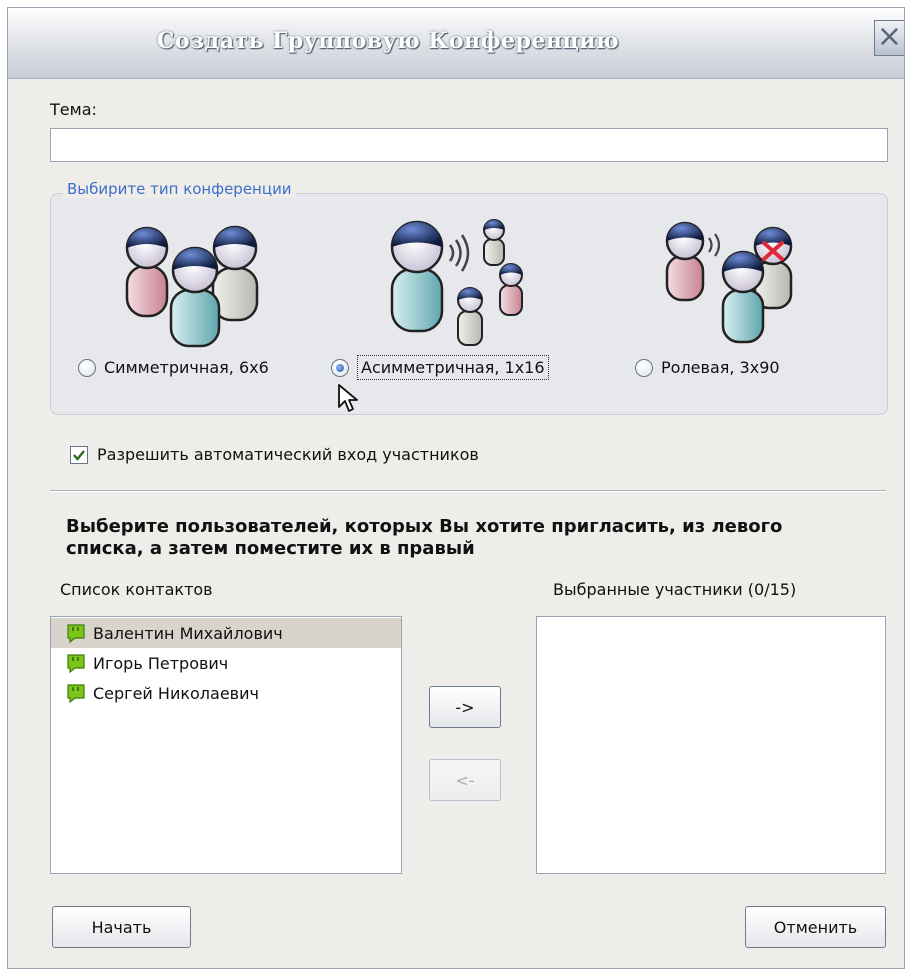  Describe the element at coordinates (288, 454) in the screenshot. I see `auto-join-label: Разрешить автоматический вход участников` at that location.